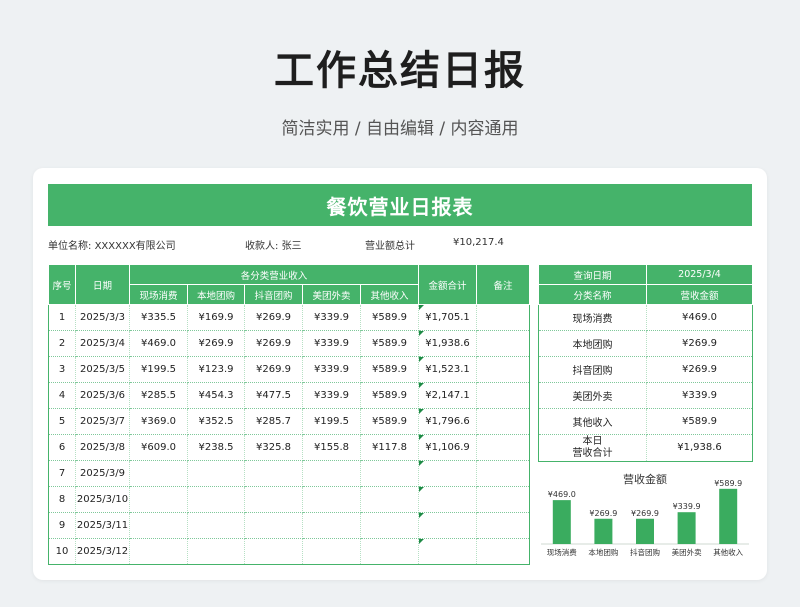 The height and width of the screenshot is (607, 800). I want to click on row-category-value: ¥169.9, so click(216, 317).